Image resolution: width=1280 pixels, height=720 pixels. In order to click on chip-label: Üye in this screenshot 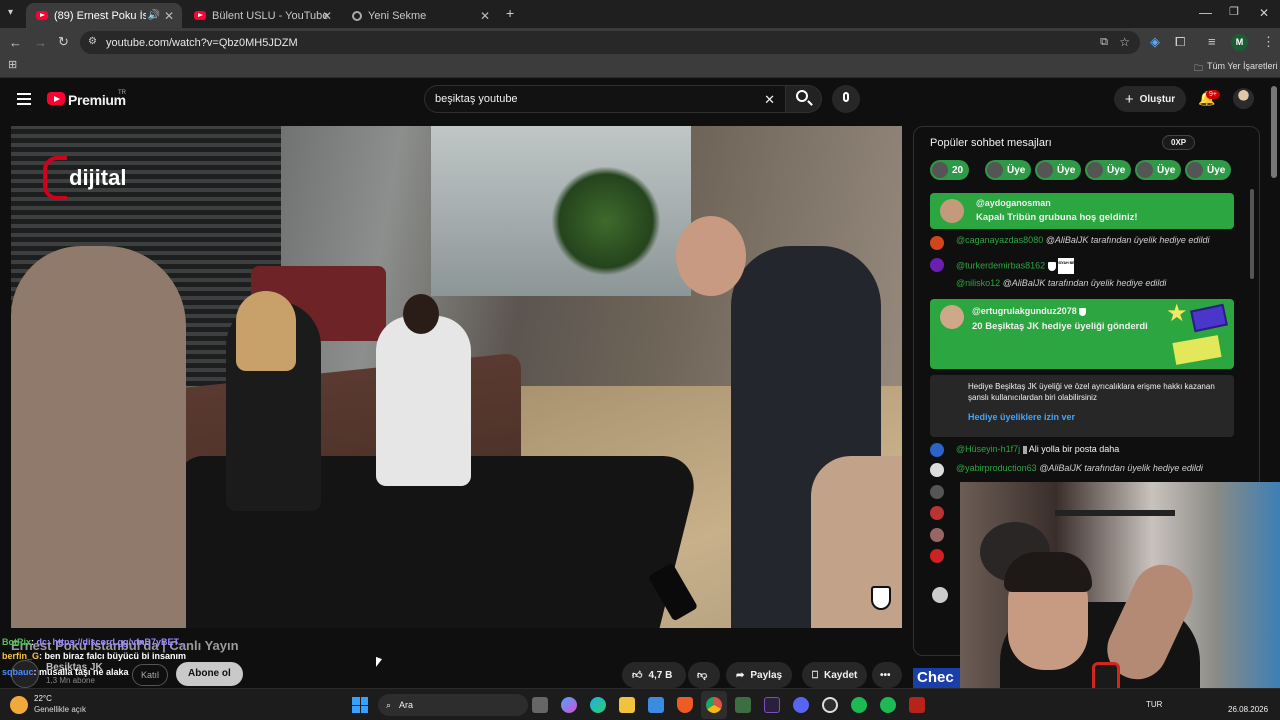, I will do `click(1166, 170)`.